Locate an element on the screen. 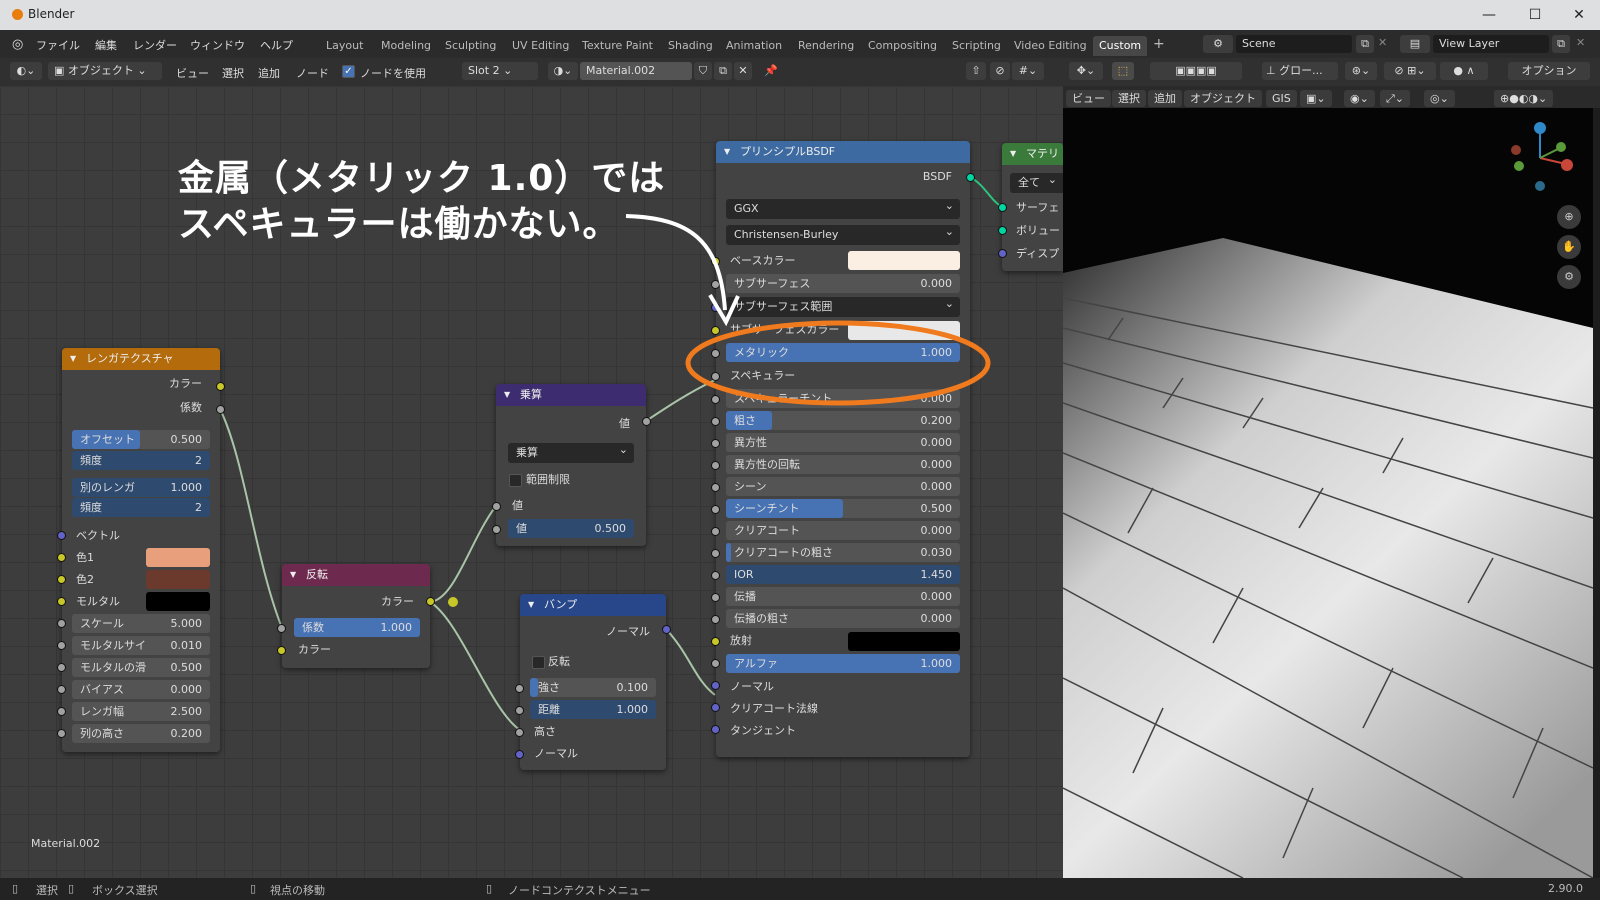  bump-out-socket is located at coordinates (666, 629).